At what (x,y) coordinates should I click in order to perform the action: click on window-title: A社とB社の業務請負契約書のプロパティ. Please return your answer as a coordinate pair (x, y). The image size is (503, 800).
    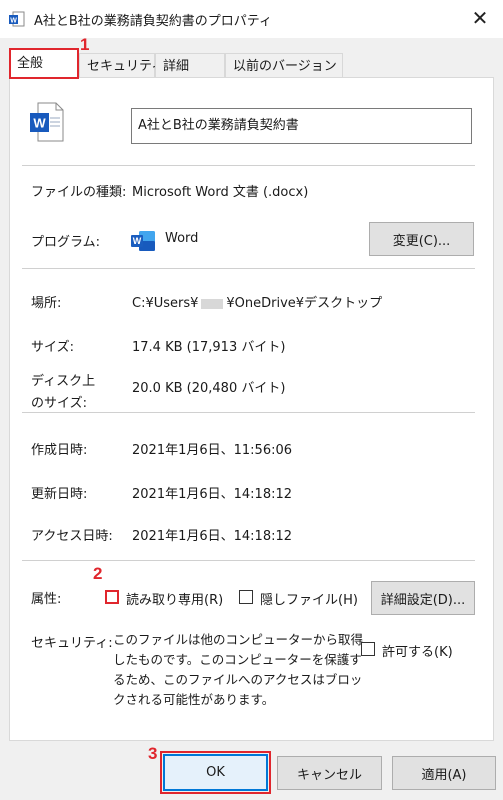
    Looking at the image, I should click on (153, 21).